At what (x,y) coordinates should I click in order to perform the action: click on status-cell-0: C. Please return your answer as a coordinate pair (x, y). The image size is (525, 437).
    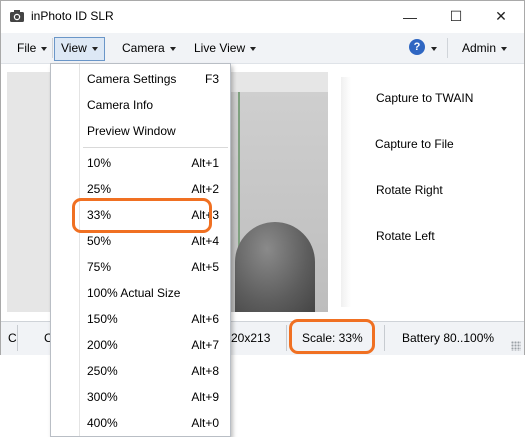
    Looking at the image, I should click on (12, 338).